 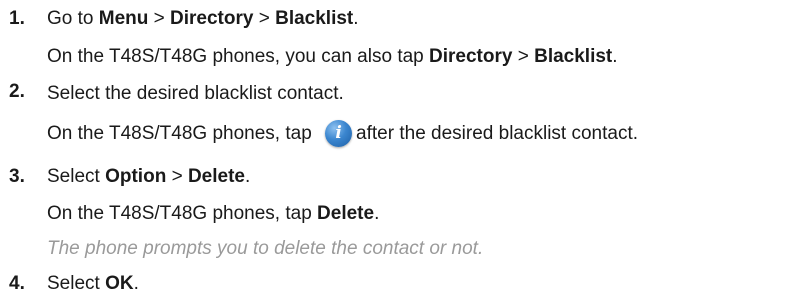 What do you see at coordinates (17, 91) in the screenshot?
I see `step-2-number: 2.` at bounding box center [17, 91].